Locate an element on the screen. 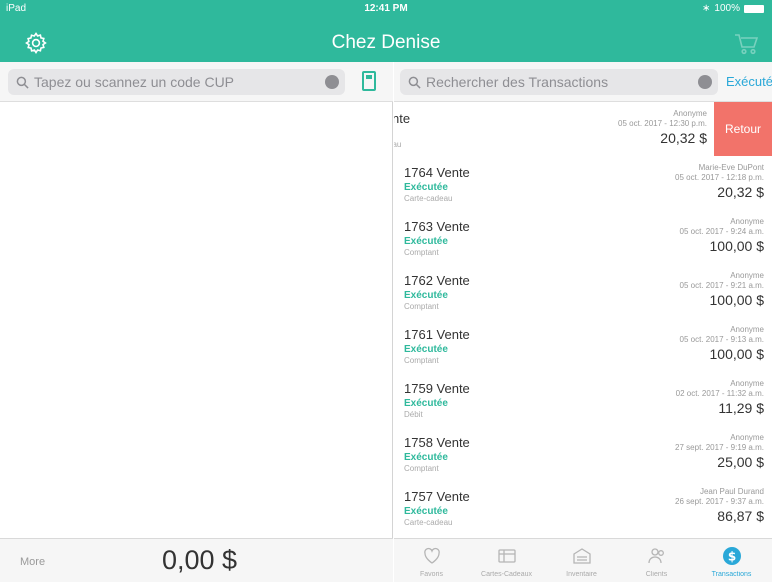 This screenshot has width=772, height=582. transaction-number: 1764 Vente is located at coordinates (437, 172).